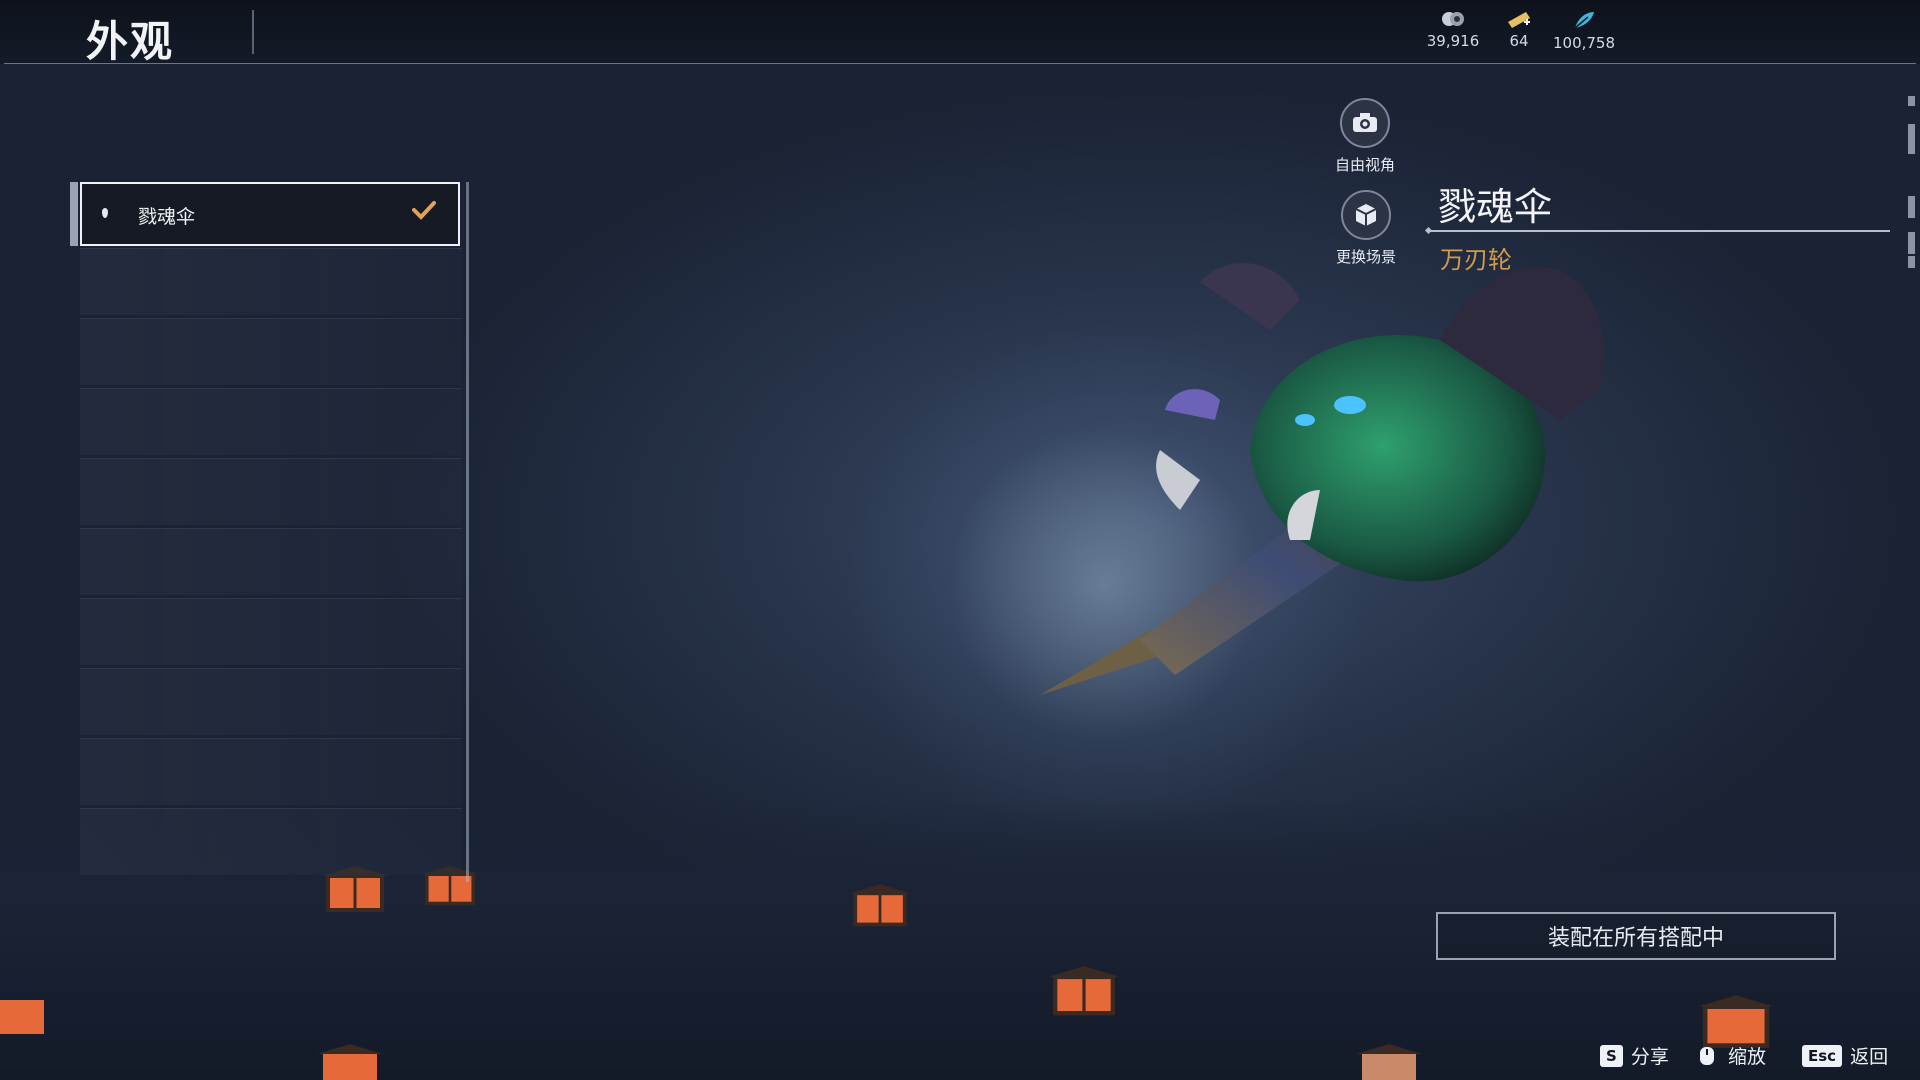  What do you see at coordinates (265, 214) in the screenshot?
I see `list-item-selected: 戮魂伞` at bounding box center [265, 214].